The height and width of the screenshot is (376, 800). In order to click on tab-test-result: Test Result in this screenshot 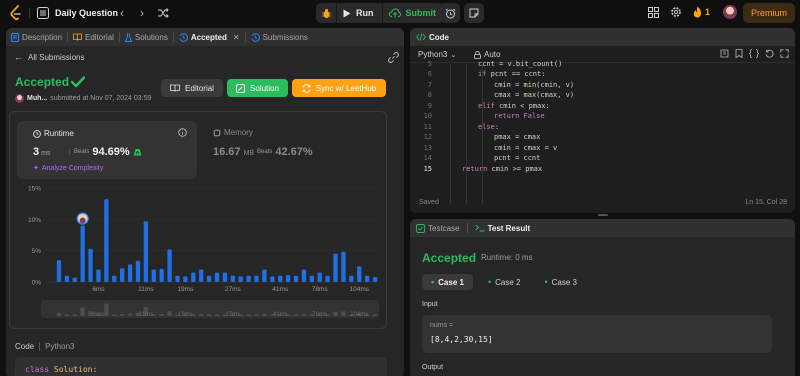, I will do `click(502, 228)`.